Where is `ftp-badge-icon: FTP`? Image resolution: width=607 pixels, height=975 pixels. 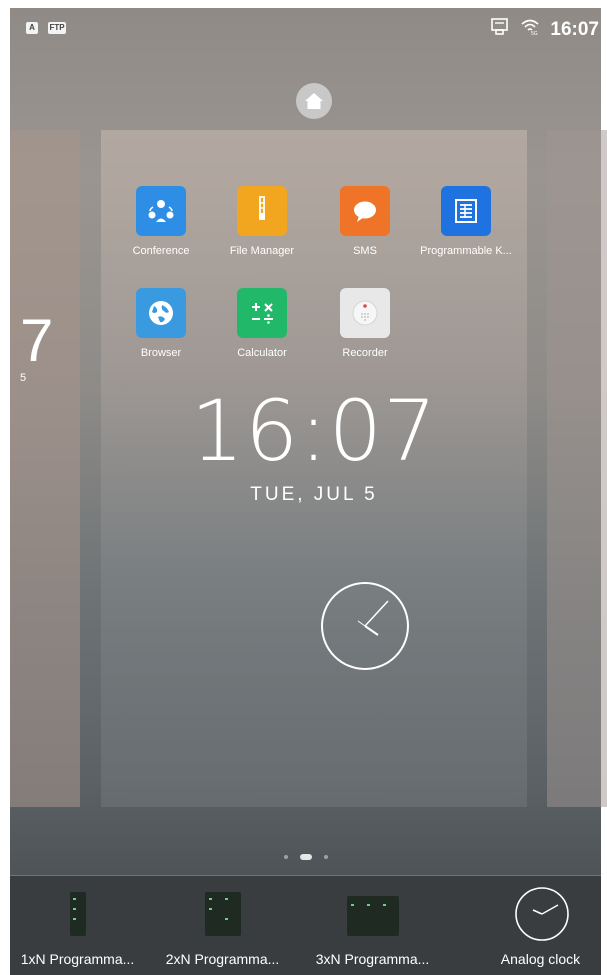
ftp-badge-icon: FTP is located at coordinates (57, 28).